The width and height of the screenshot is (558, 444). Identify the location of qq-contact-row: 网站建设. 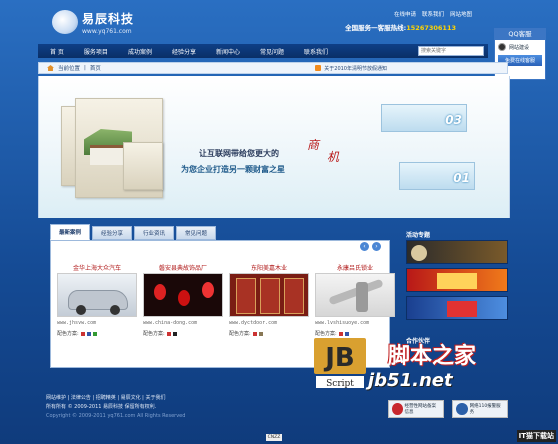
(520, 47).